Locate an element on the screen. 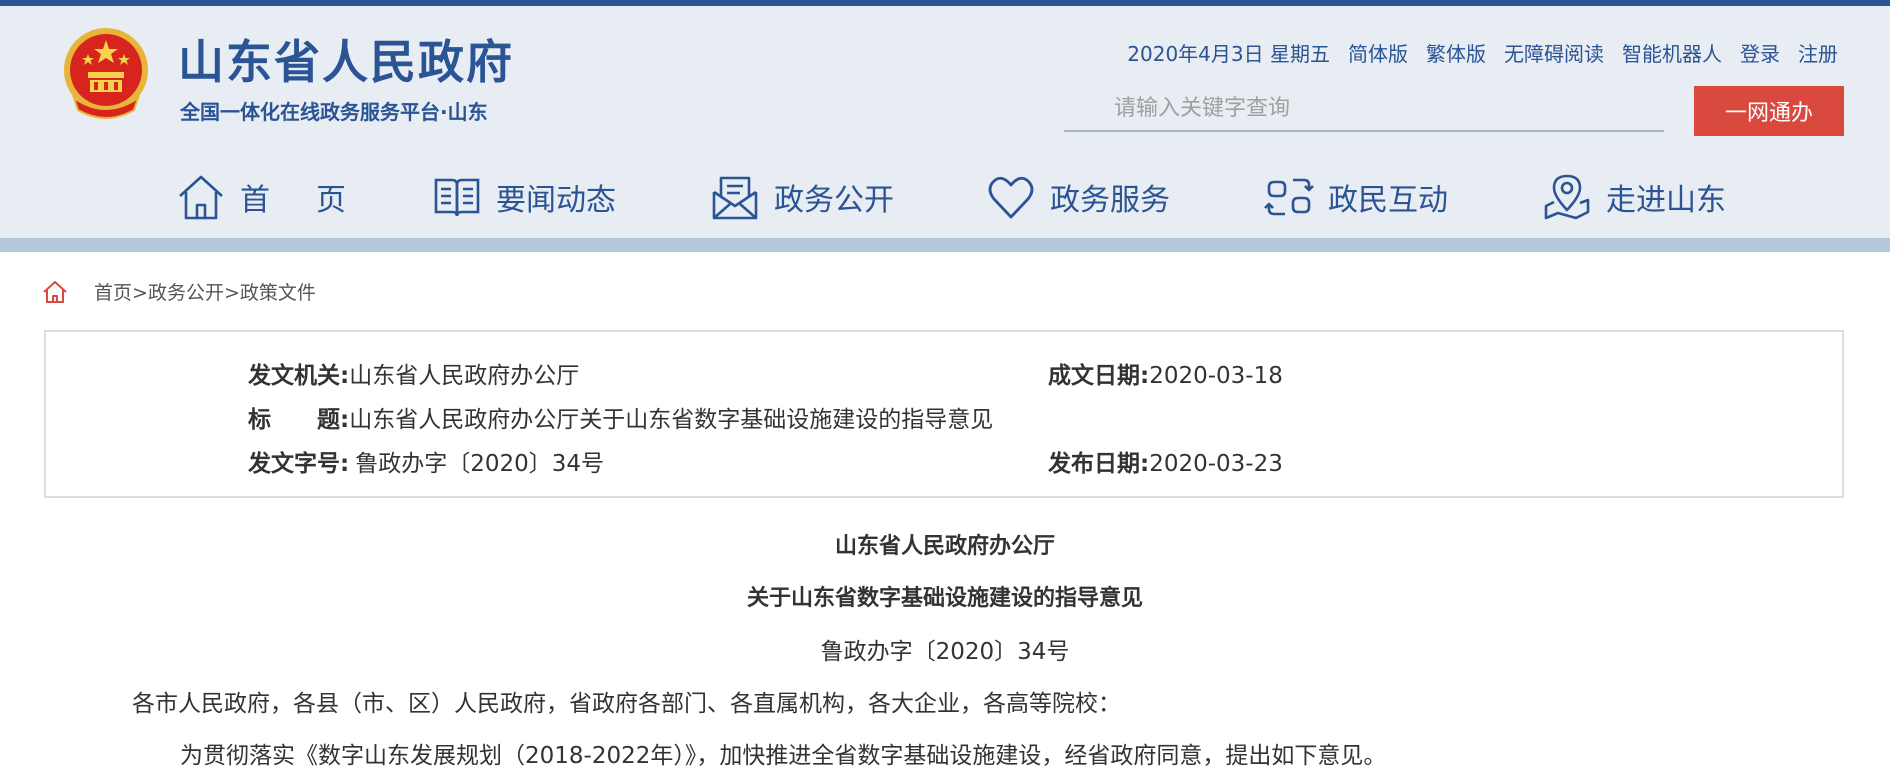  top-links: 2020年4月3日 星期五 简体版 繁体版 无障碍阅读 智能机器人 登录 注册 is located at coordinates (1482, 52).